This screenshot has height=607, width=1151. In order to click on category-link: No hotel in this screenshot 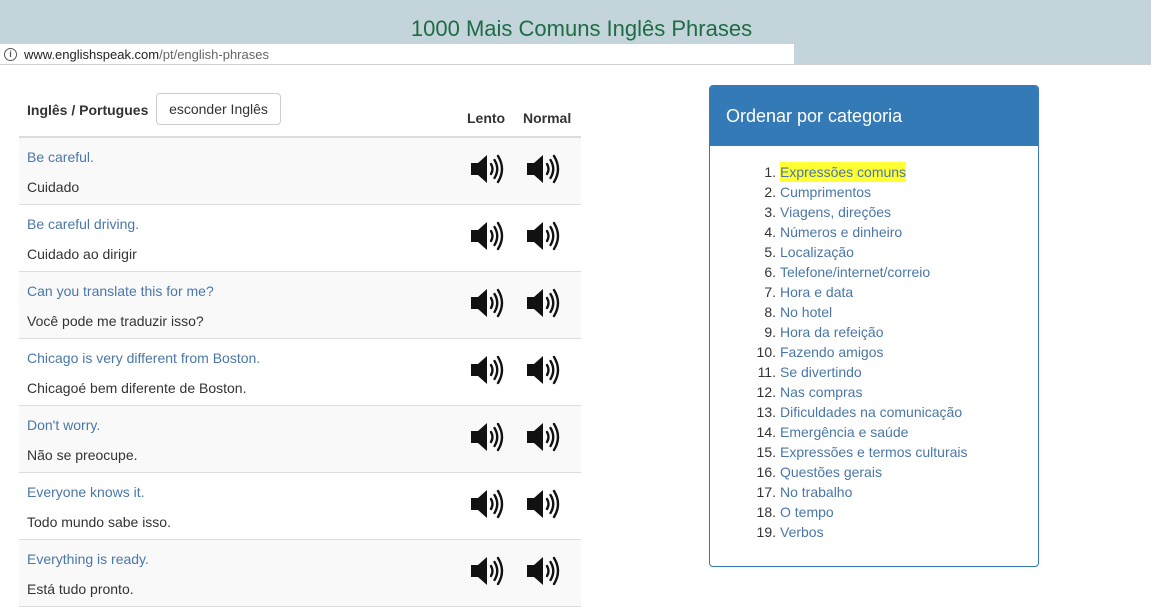, I will do `click(806, 312)`.